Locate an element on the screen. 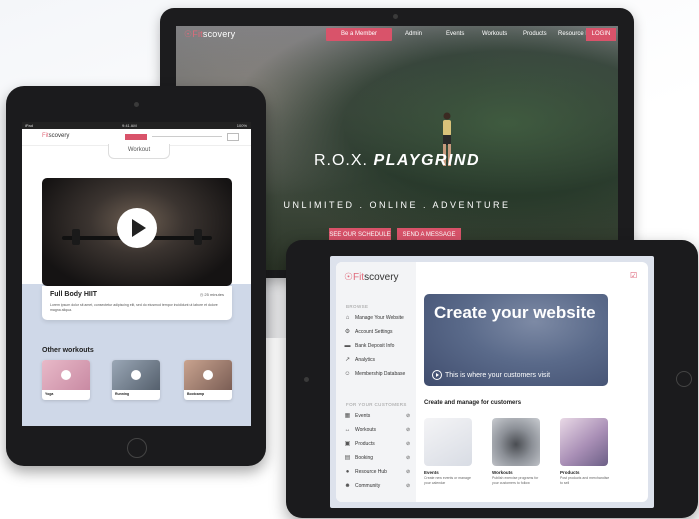  duration-label: ◷ 25 minutes is located at coordinates (211, 294).